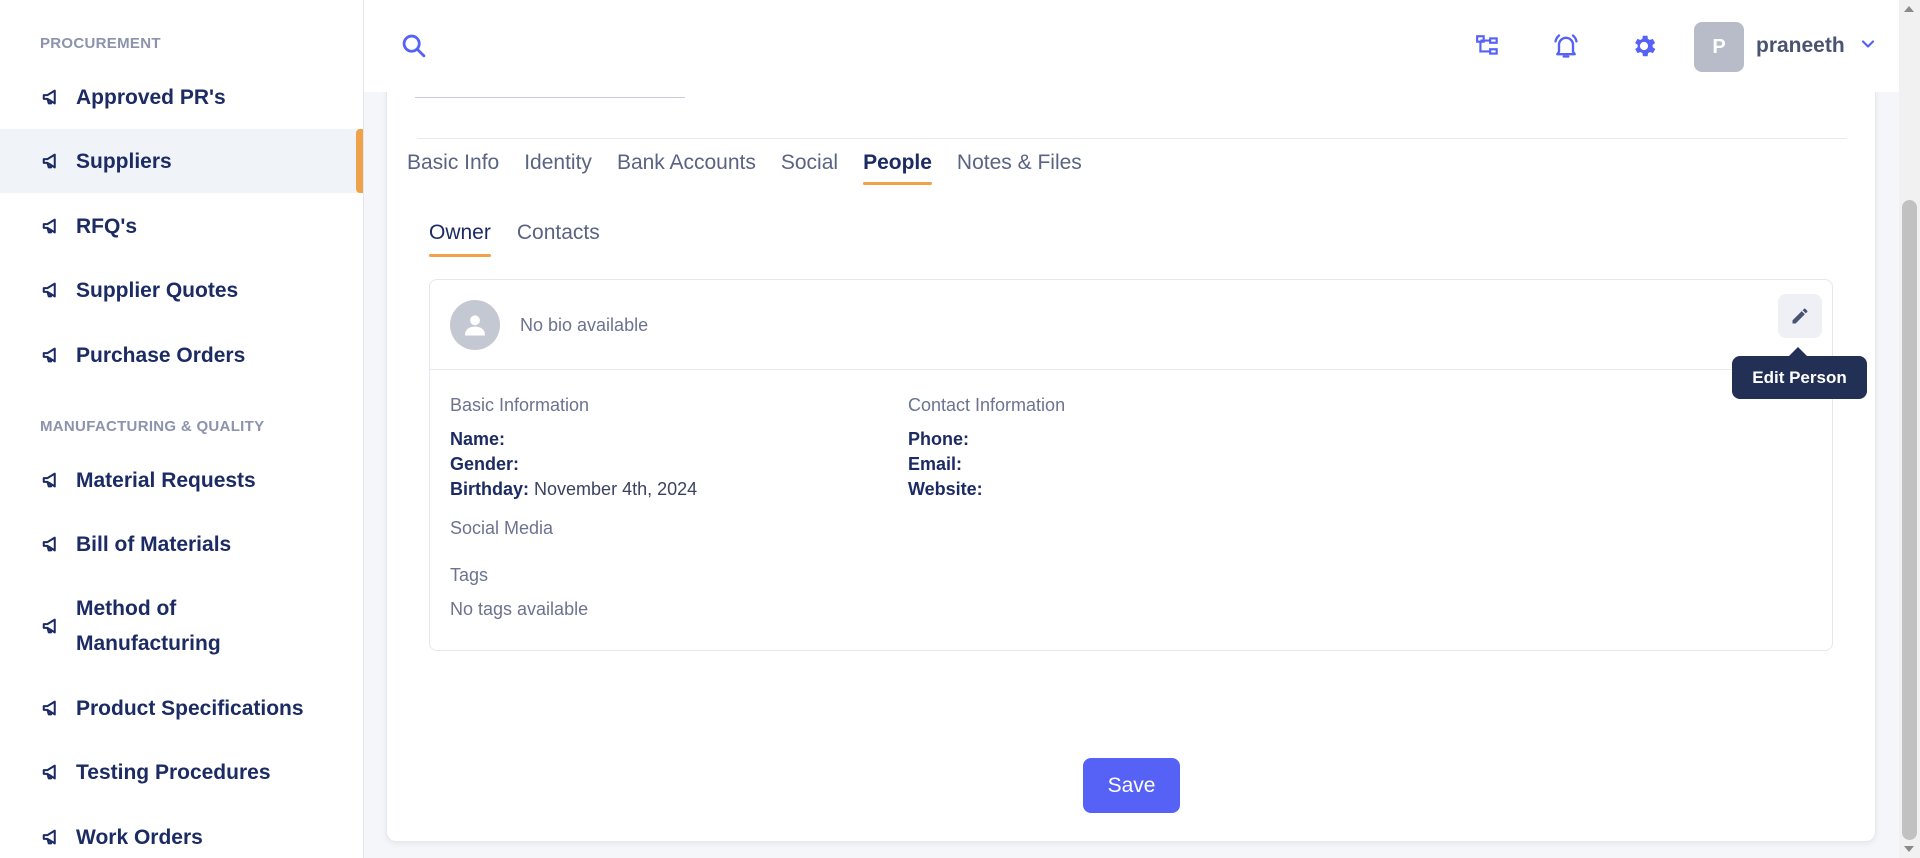  I want to click on birthday-value: November 4th, 2024, so click(616, 489).